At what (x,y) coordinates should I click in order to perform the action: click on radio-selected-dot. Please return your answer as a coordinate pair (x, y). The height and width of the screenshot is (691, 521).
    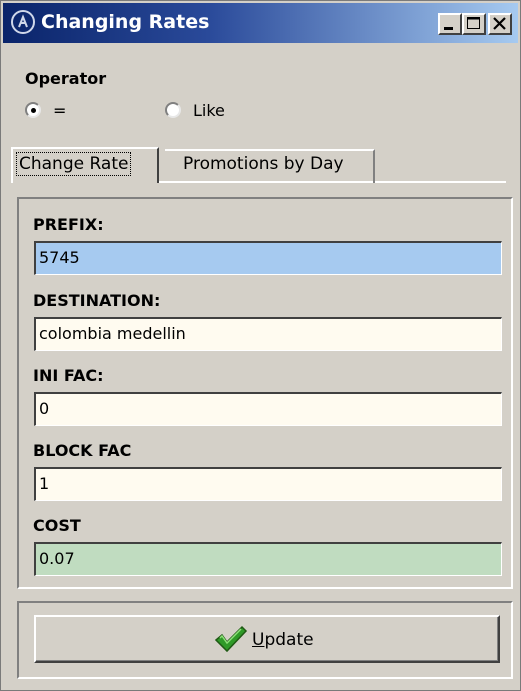
    Looking at the image, I should click on (33, 110).